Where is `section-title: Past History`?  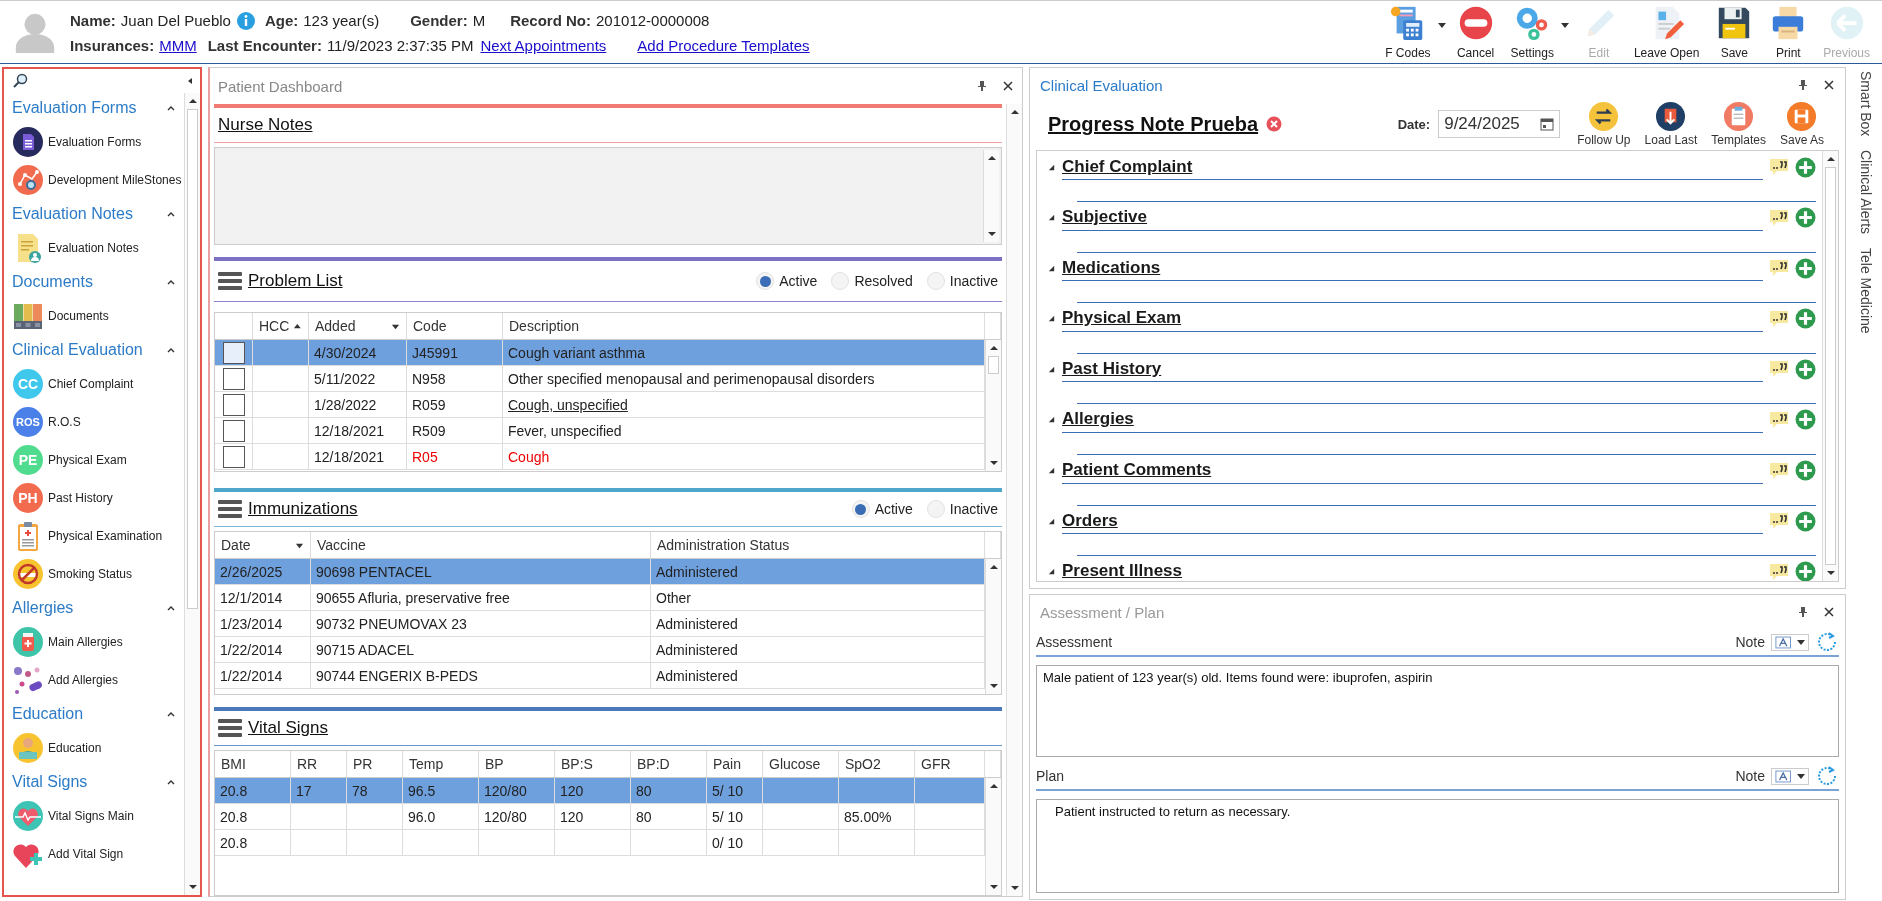
section-title: Past History is located at coordinates (1112, 368).